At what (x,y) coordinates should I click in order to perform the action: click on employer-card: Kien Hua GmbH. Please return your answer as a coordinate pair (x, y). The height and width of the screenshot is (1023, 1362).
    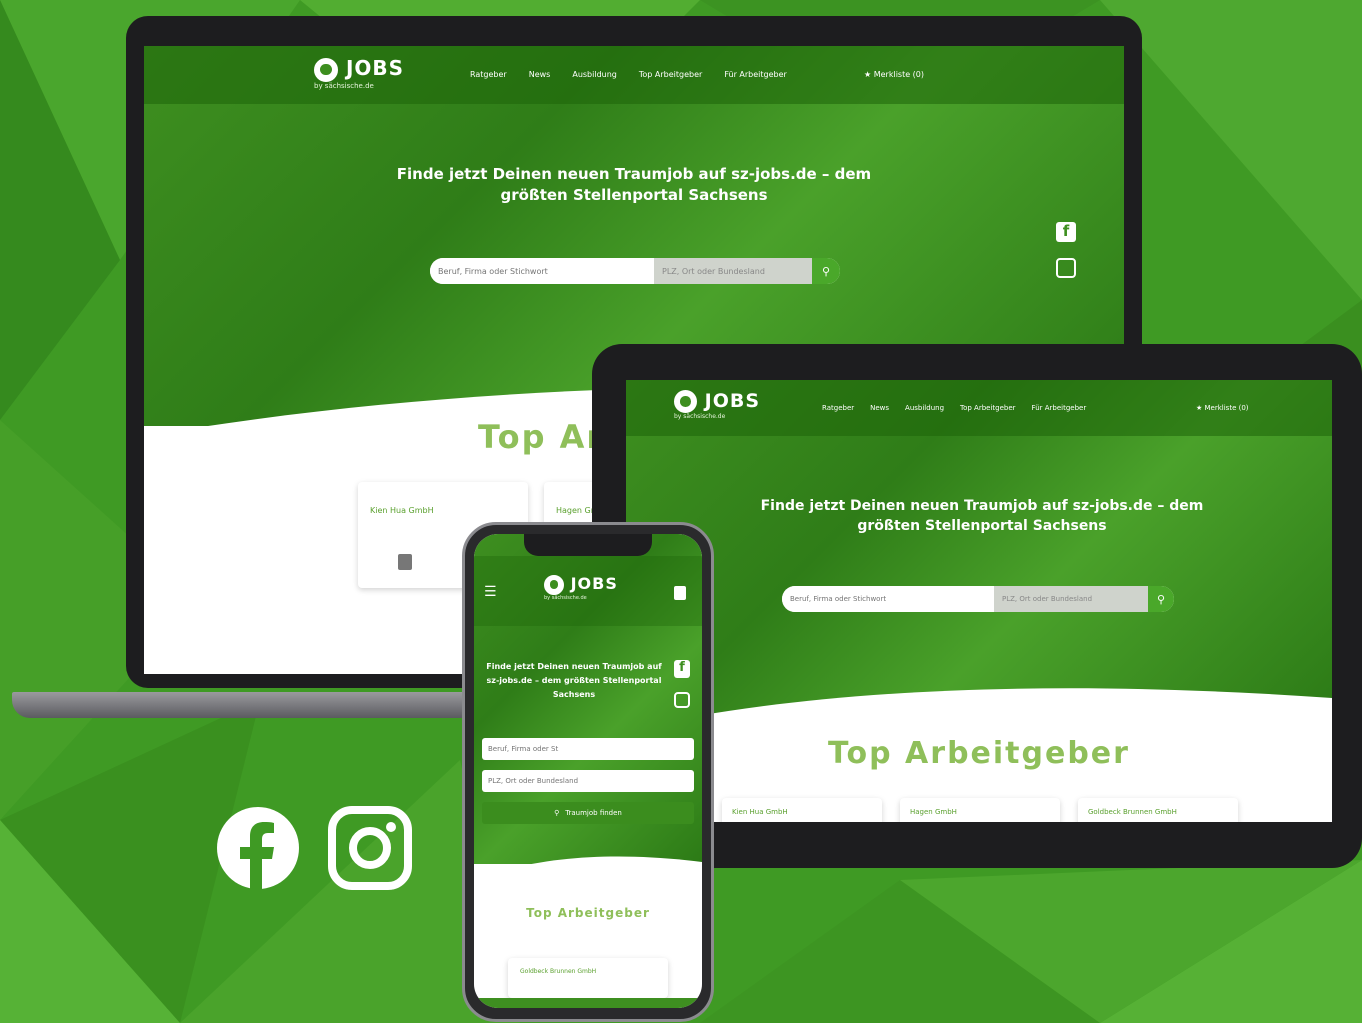
    Looking at the image, I should click on (802, 810).